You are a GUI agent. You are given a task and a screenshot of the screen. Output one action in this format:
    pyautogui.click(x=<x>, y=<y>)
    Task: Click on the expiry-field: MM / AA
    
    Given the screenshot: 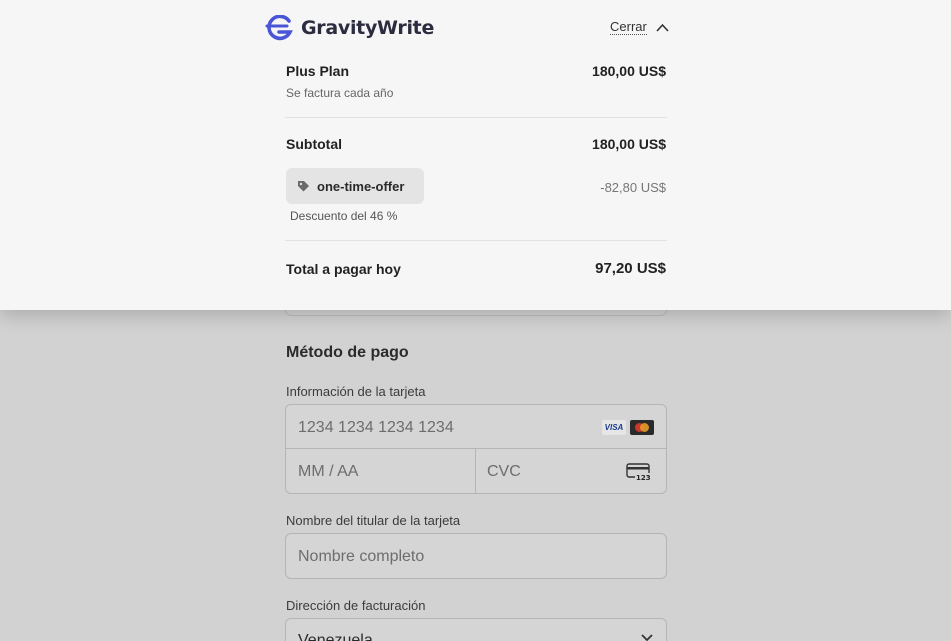 What is the action you would take?
    pyautogui.click(x=380, y=471)
    